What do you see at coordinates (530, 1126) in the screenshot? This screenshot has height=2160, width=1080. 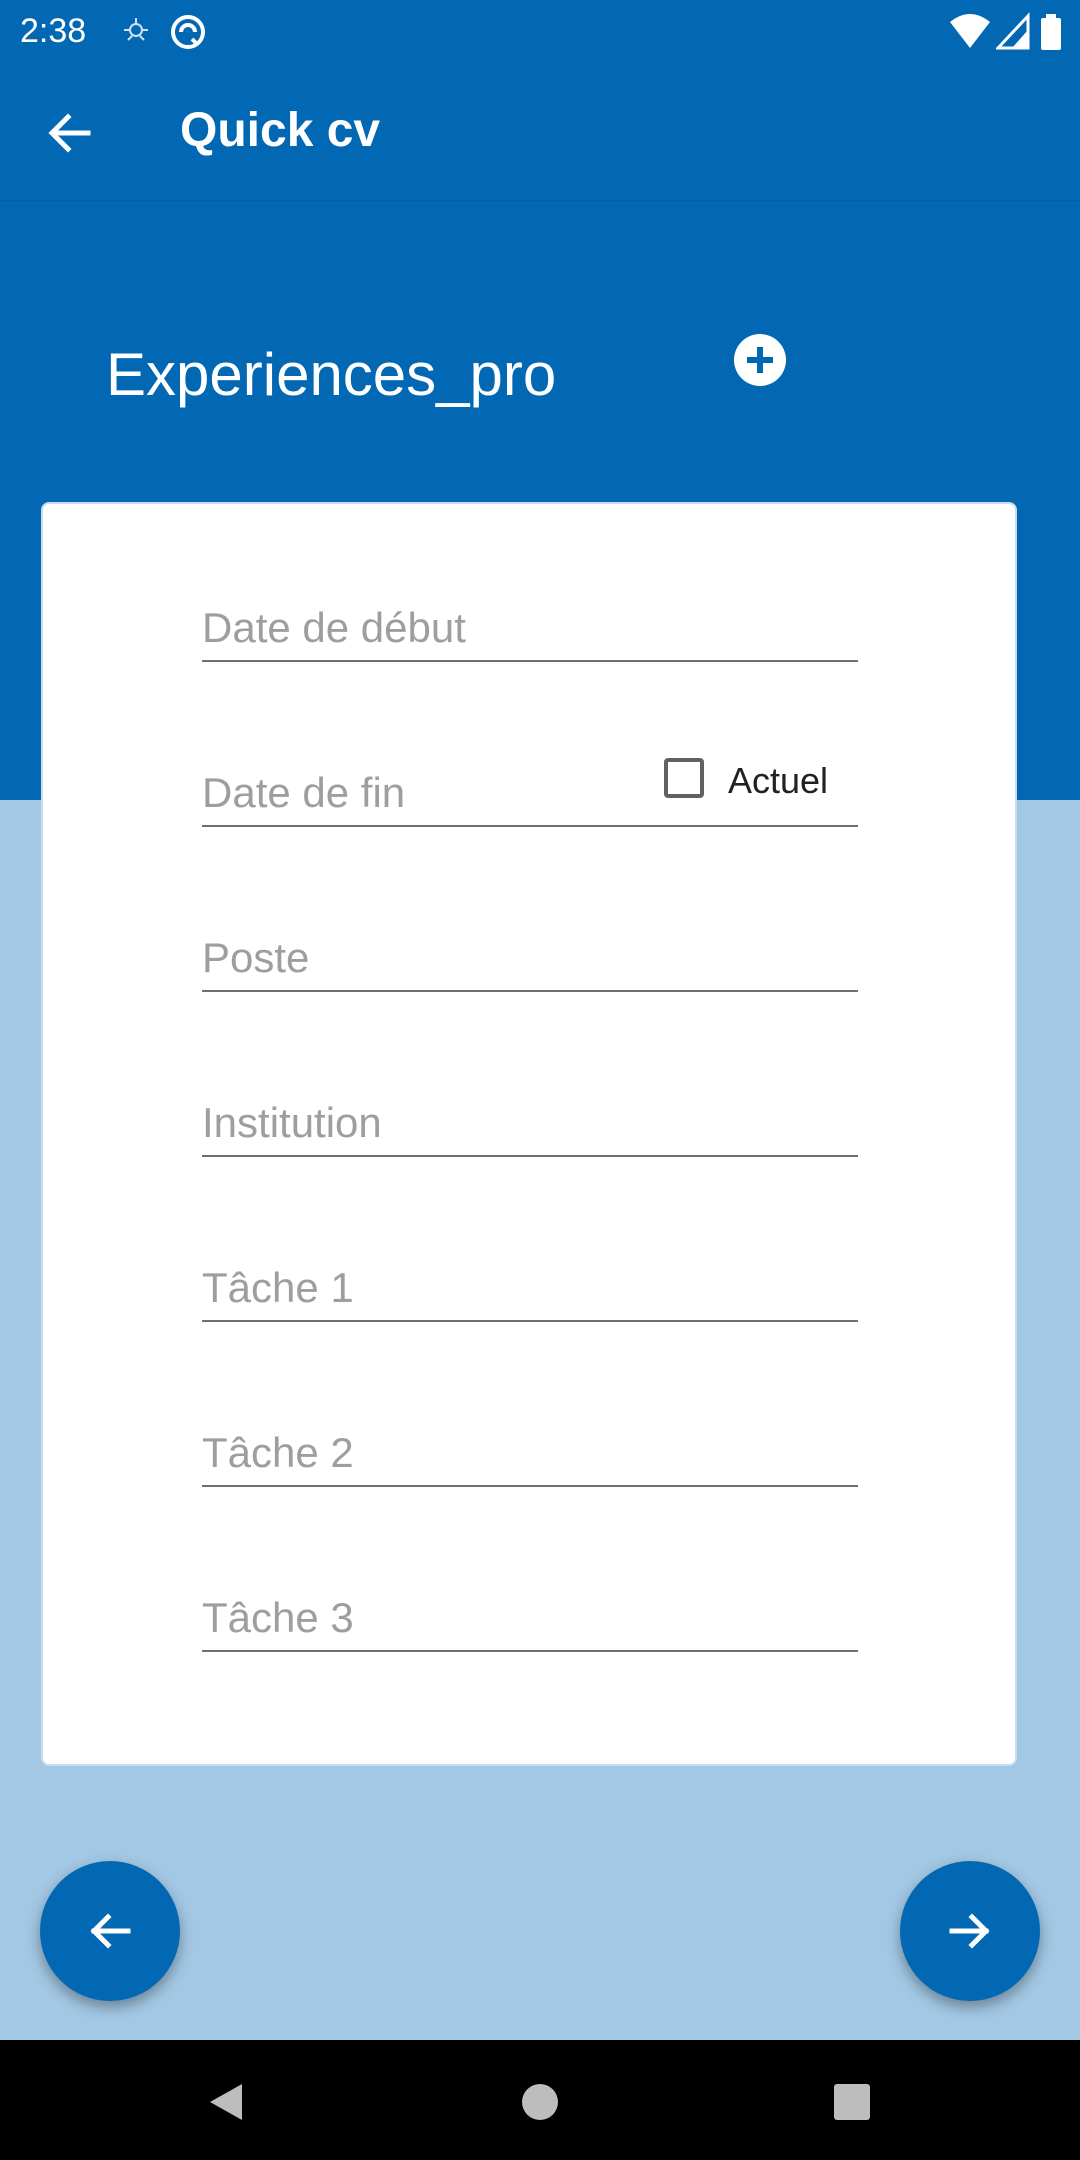 I see `institution-field: Institution` at bounding box center [530, 1126].